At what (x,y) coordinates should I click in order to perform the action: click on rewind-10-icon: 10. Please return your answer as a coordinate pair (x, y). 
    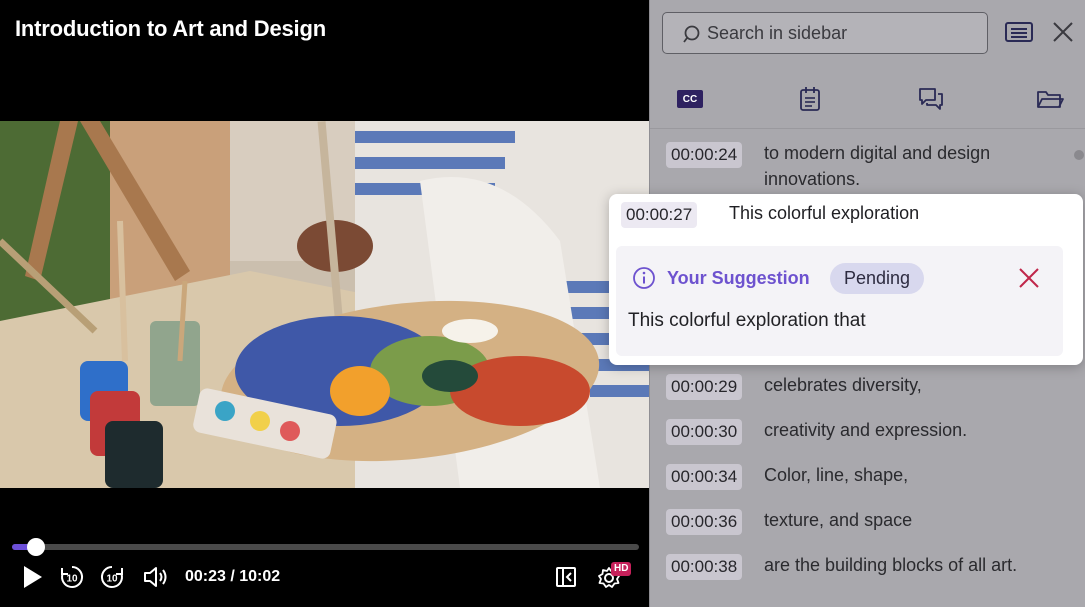
    Looking at the image, I should click on (72, 576).